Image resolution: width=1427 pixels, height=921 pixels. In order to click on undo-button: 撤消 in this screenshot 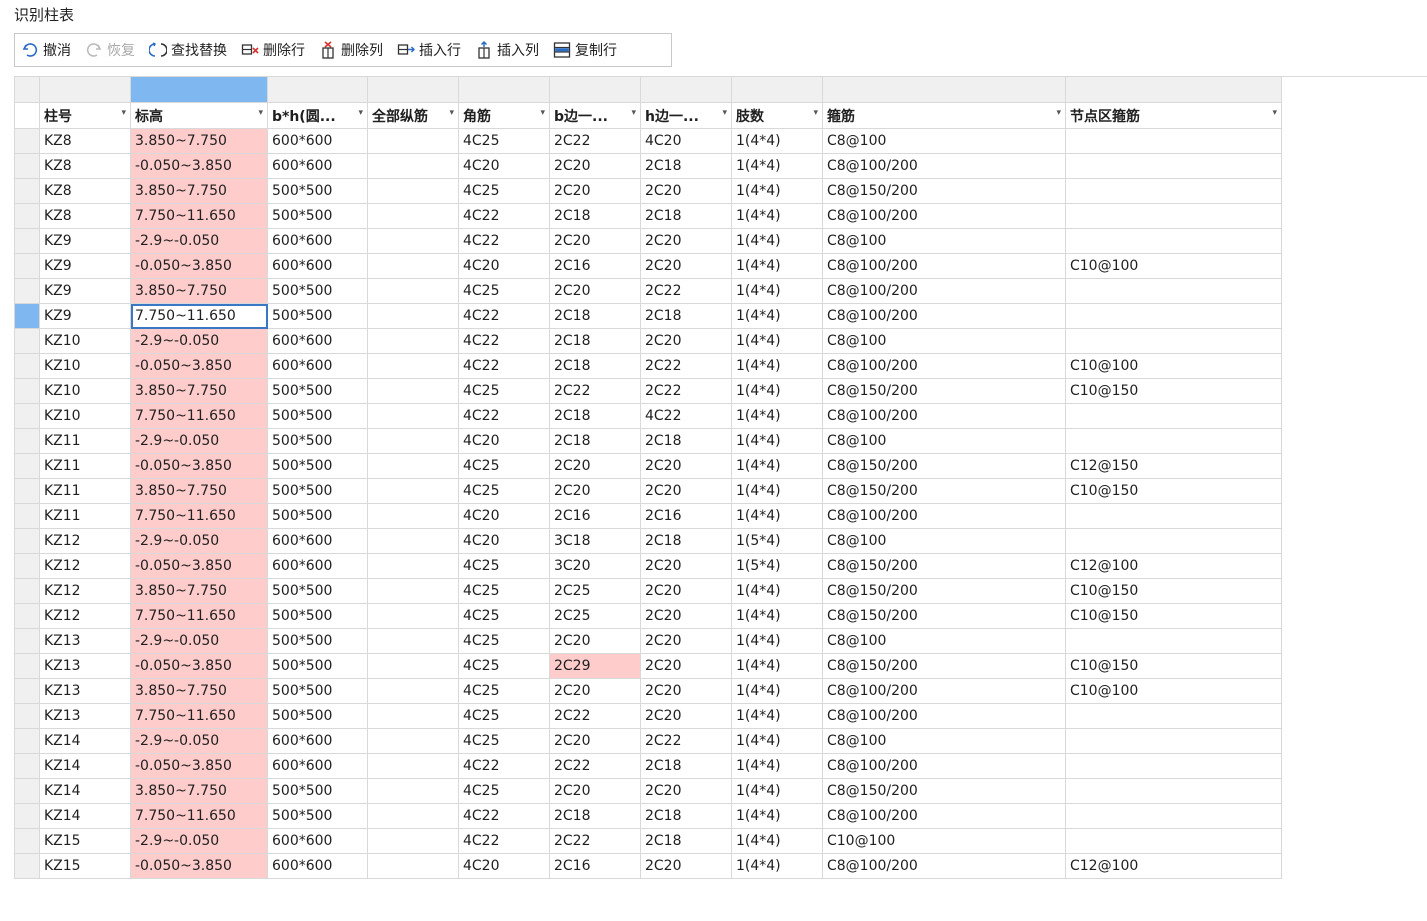, I will do `click(46, 50)`.